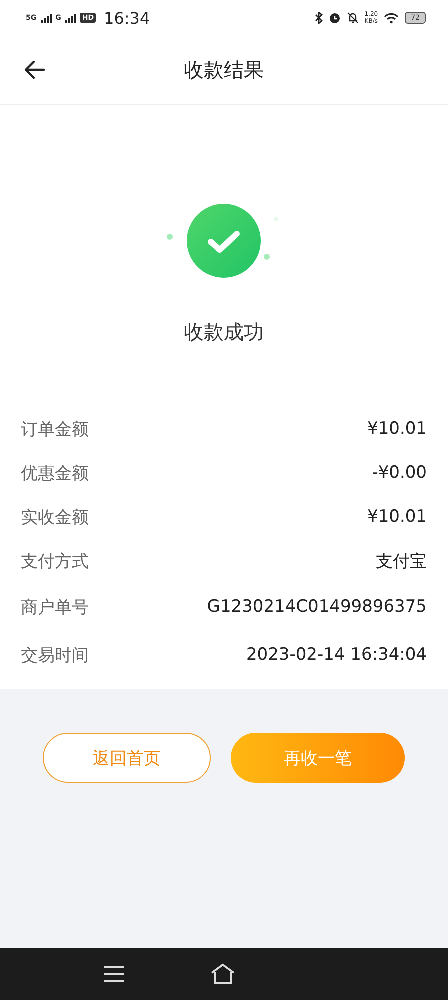 Image resolution: width=448 pixels, height=1000 pixels. I want to click on detail-label: 支付方式, so click(55, 561).